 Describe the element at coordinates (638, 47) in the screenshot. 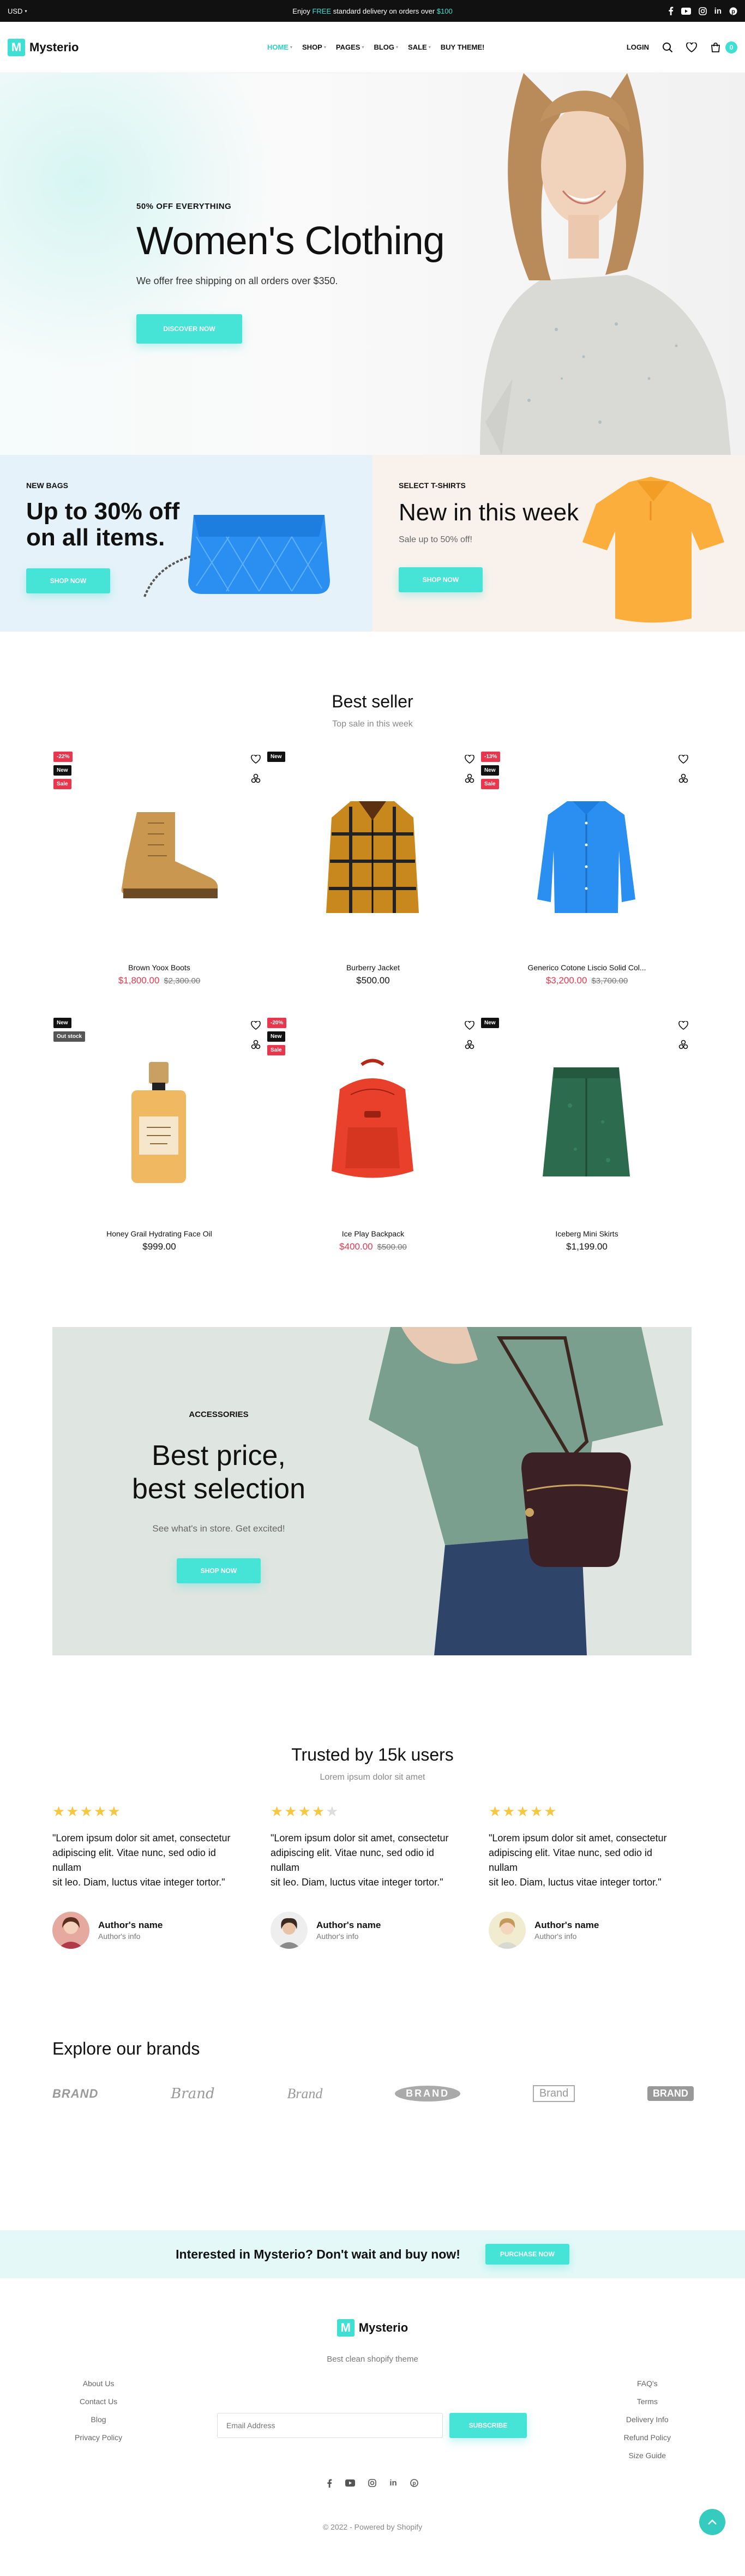

I see `login-link: LOGIN` at that location.